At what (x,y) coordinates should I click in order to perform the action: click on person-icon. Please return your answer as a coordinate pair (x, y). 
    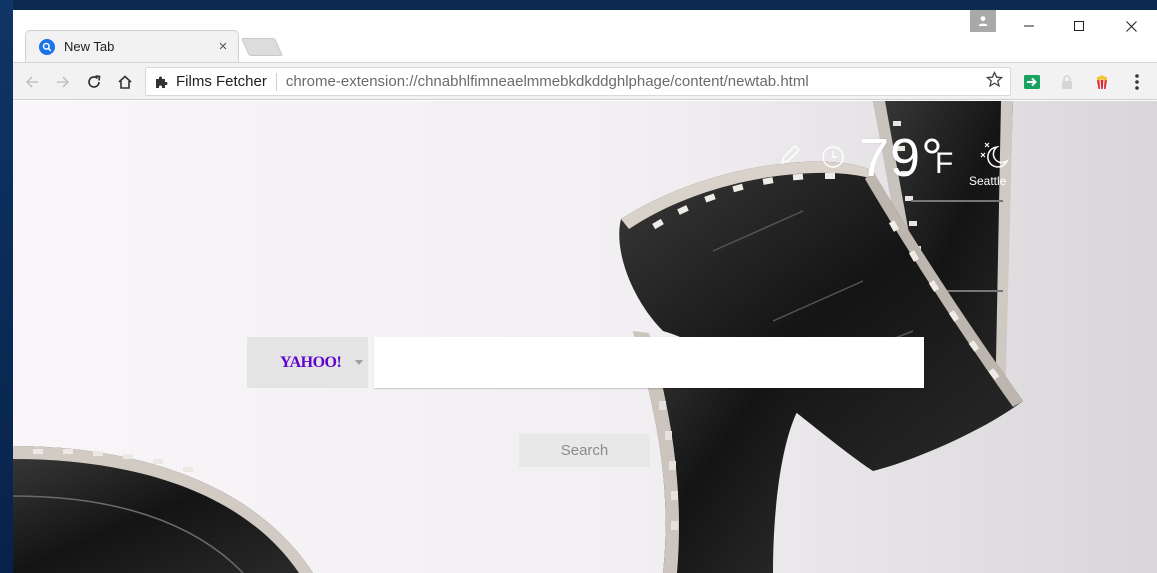
    Looking at the image, I should click on (983, 21).